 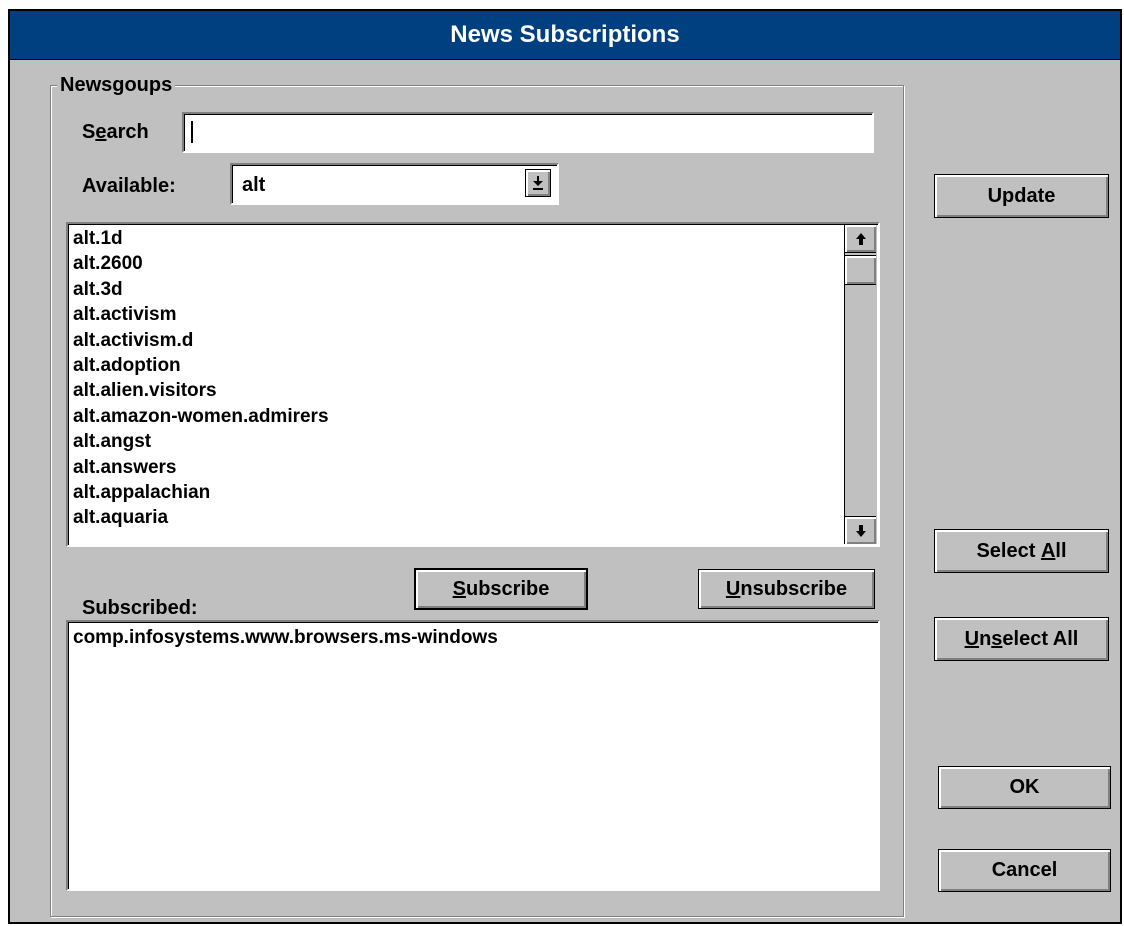 What do you see at coordinates (457, 340) in the screenshot?
I see `newsgroup-list-item: alt.activism.d` at bounding box center [457, 340].